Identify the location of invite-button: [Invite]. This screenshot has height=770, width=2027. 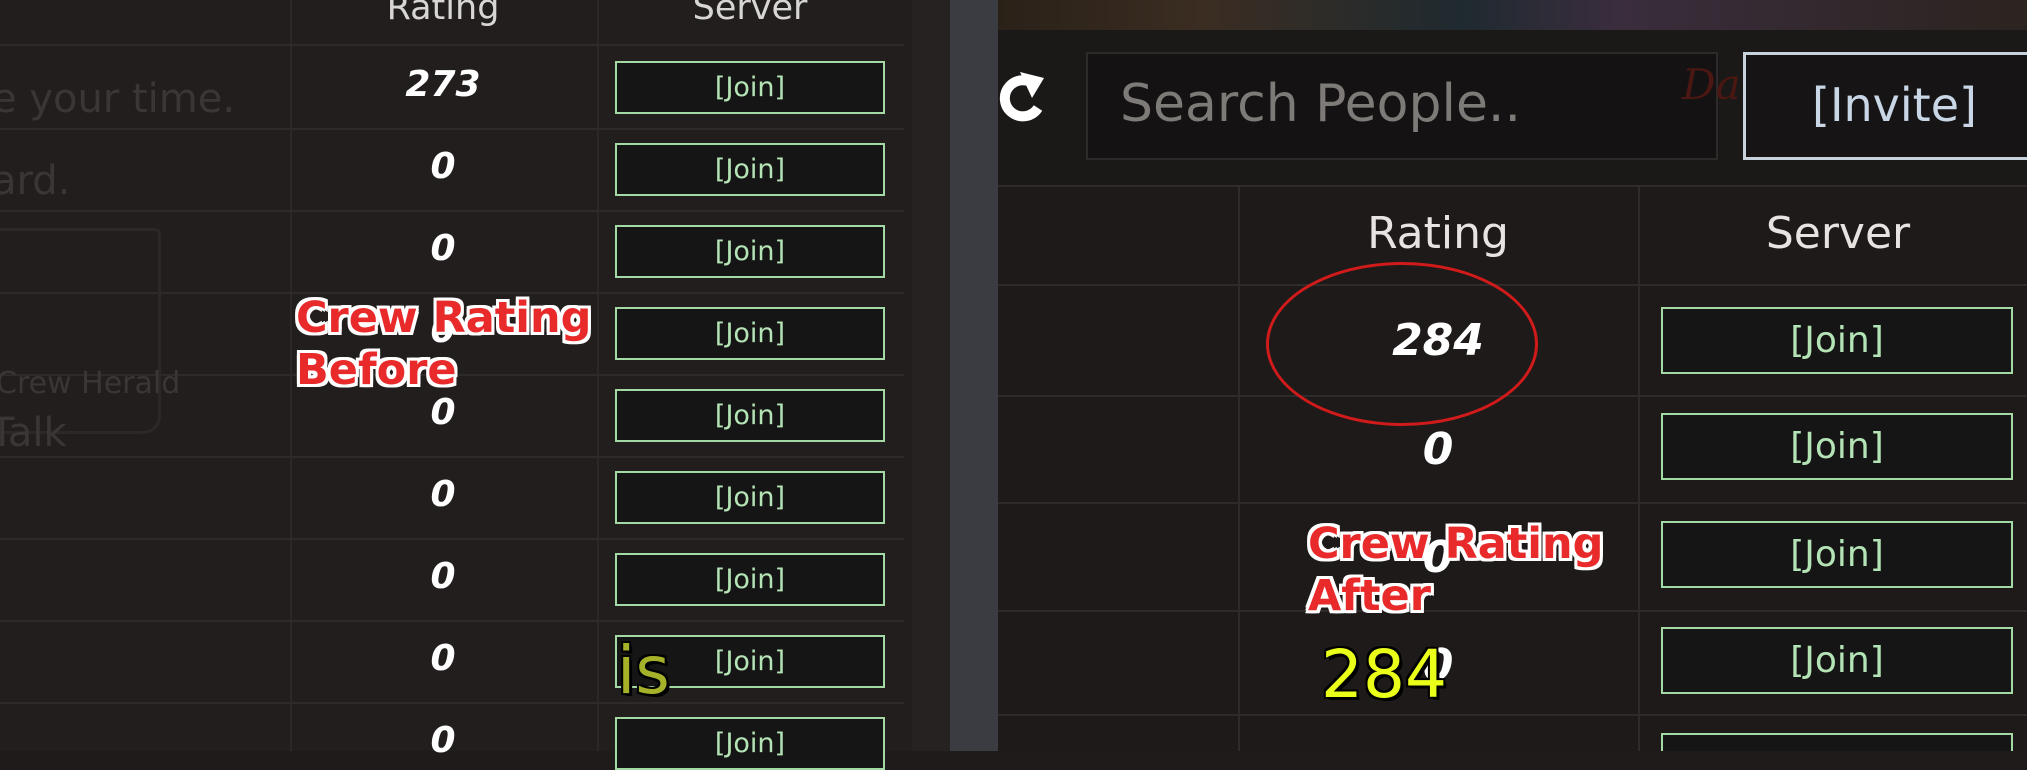
(1885, 106).